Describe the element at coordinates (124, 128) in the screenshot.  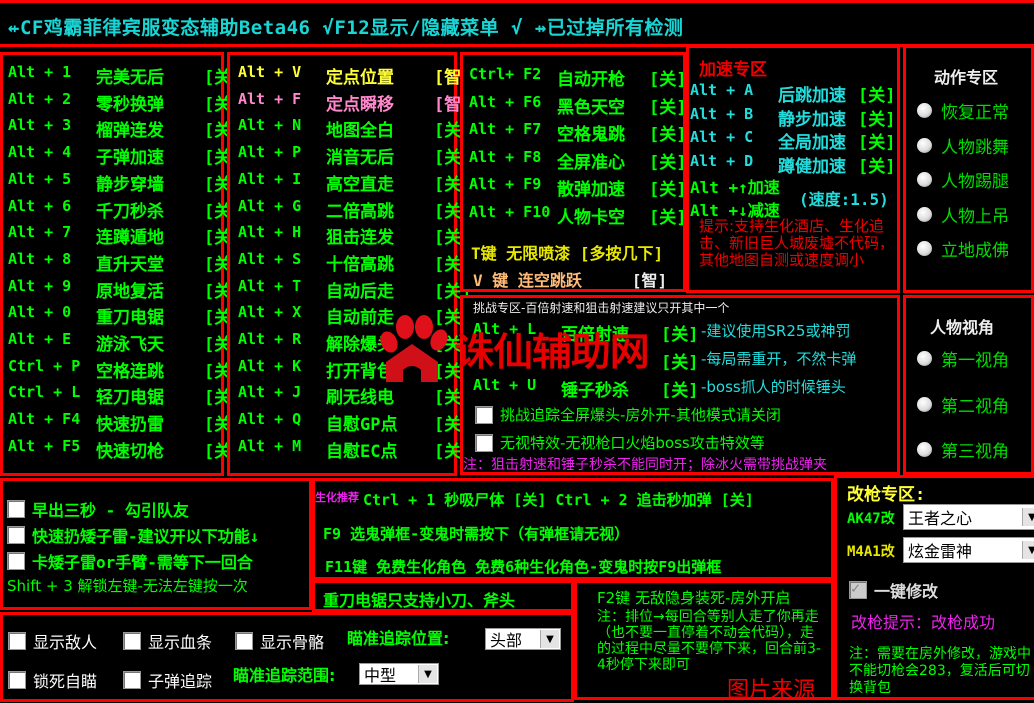
I see `hotkey-row: Alt + 3 榴弹连发 [关]` at that location.